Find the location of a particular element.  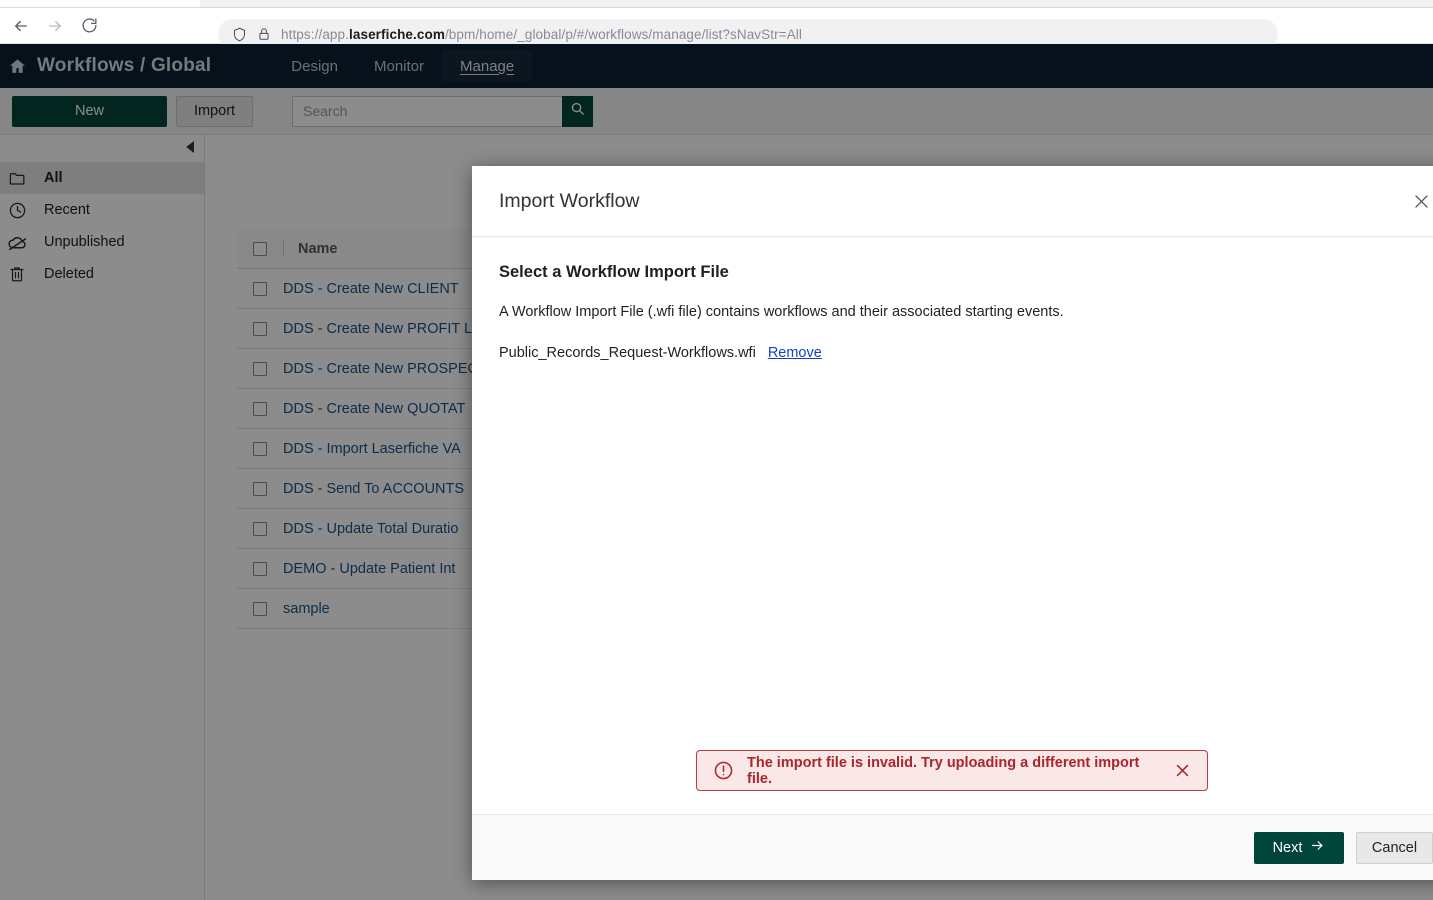

browser-tabstrip is located at coordinates (716, 4).